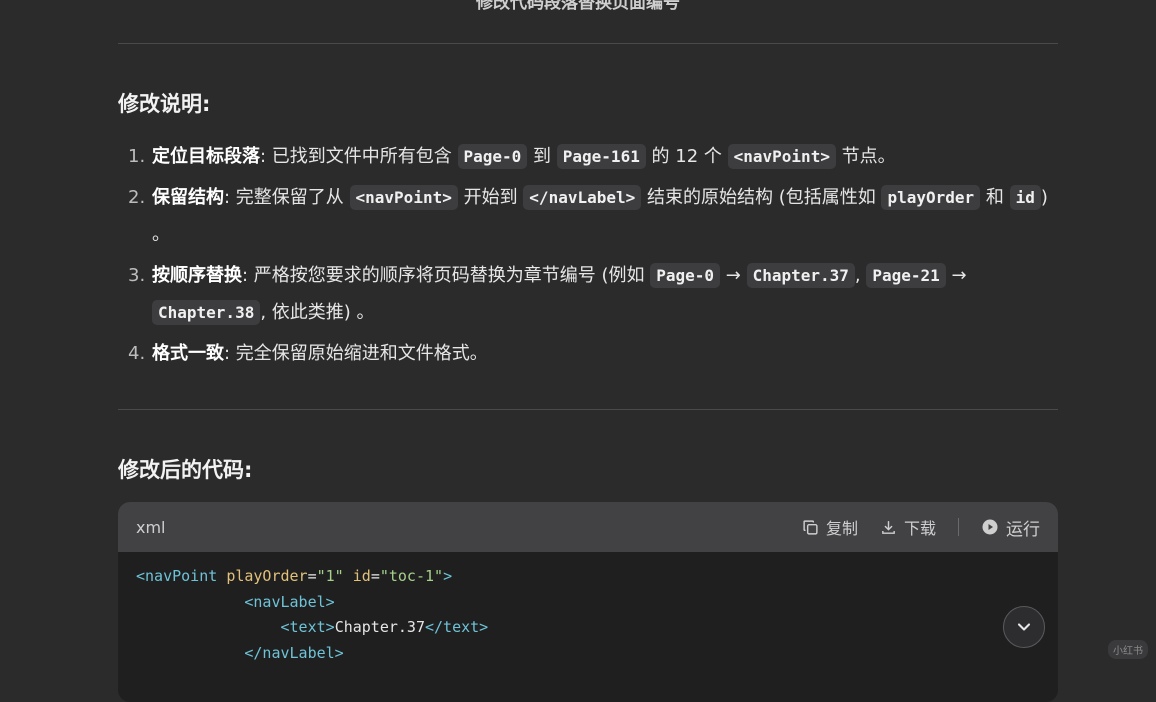 The height and width of the screenshot is (702, 1156). What do you see at coordinates (830, 527) in the screenshot?
I see `copy-button: 复制` at bounding box center [830, 527].